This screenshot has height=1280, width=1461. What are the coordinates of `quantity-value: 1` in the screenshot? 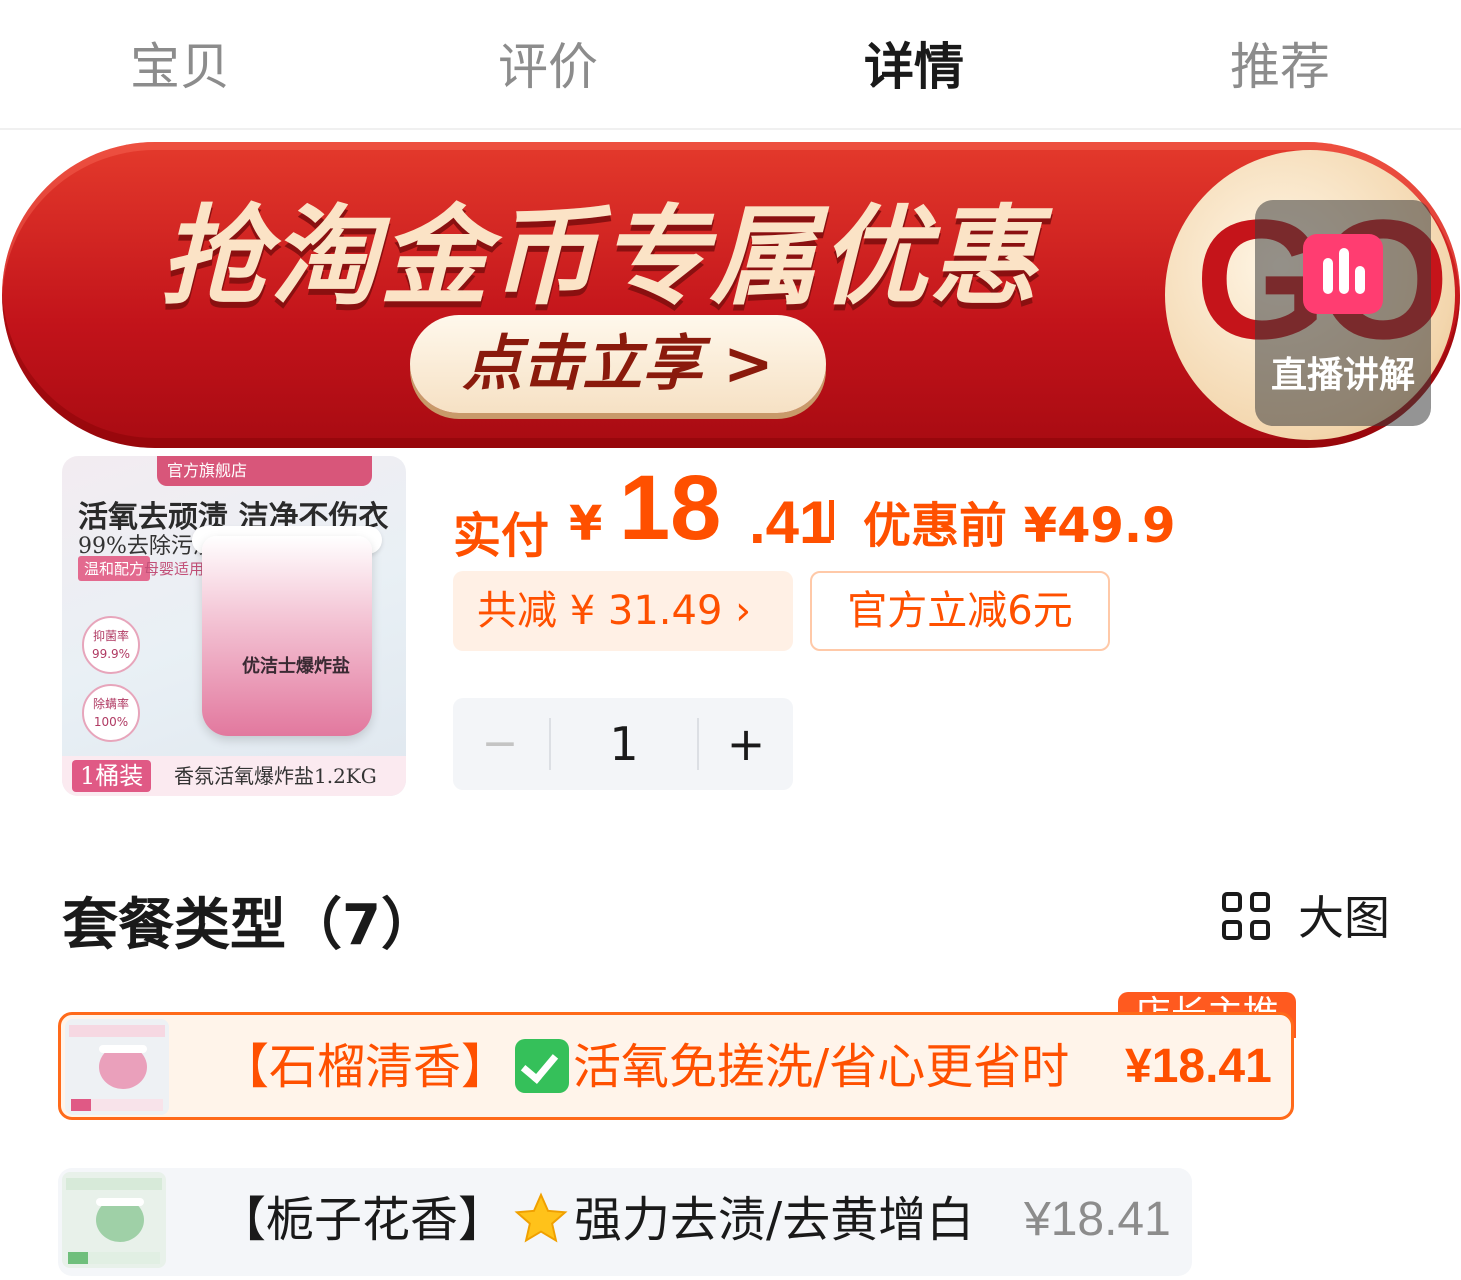 It's located at (624, 744).